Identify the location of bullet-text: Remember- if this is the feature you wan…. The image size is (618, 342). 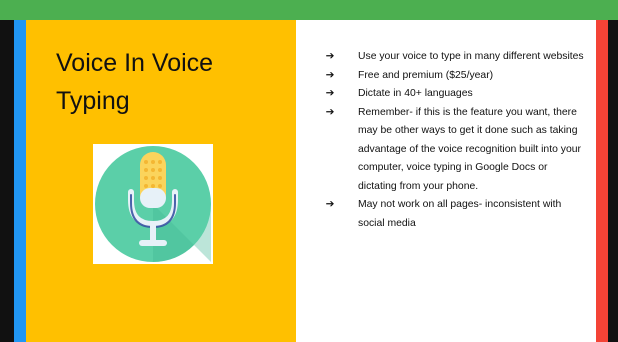
(469, 149).